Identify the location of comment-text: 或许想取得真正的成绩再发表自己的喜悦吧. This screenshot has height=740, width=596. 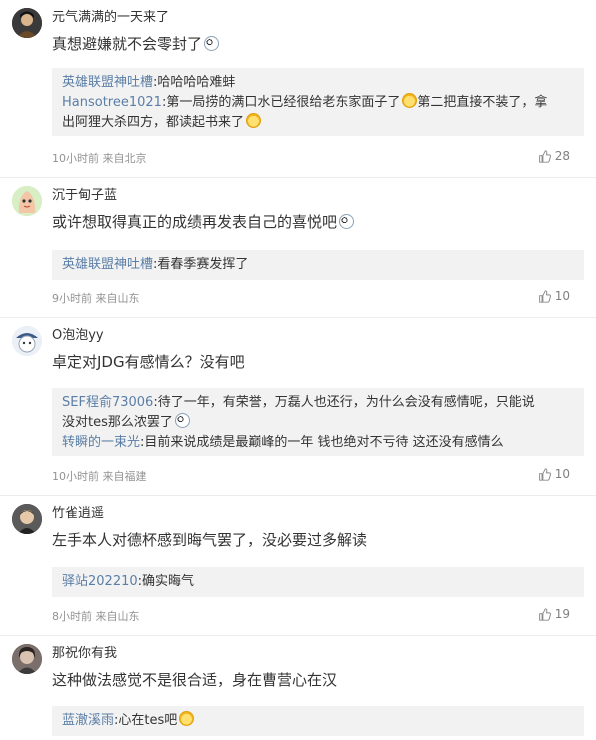
(203, 222).